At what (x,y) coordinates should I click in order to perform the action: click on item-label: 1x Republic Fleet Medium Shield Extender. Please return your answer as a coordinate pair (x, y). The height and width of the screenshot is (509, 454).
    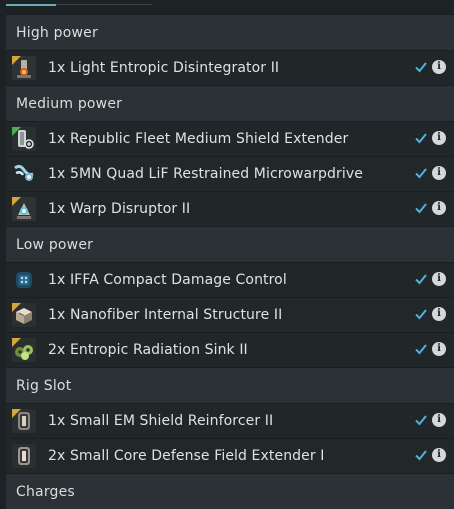
    Looking at the image, I should click on (198, 139).